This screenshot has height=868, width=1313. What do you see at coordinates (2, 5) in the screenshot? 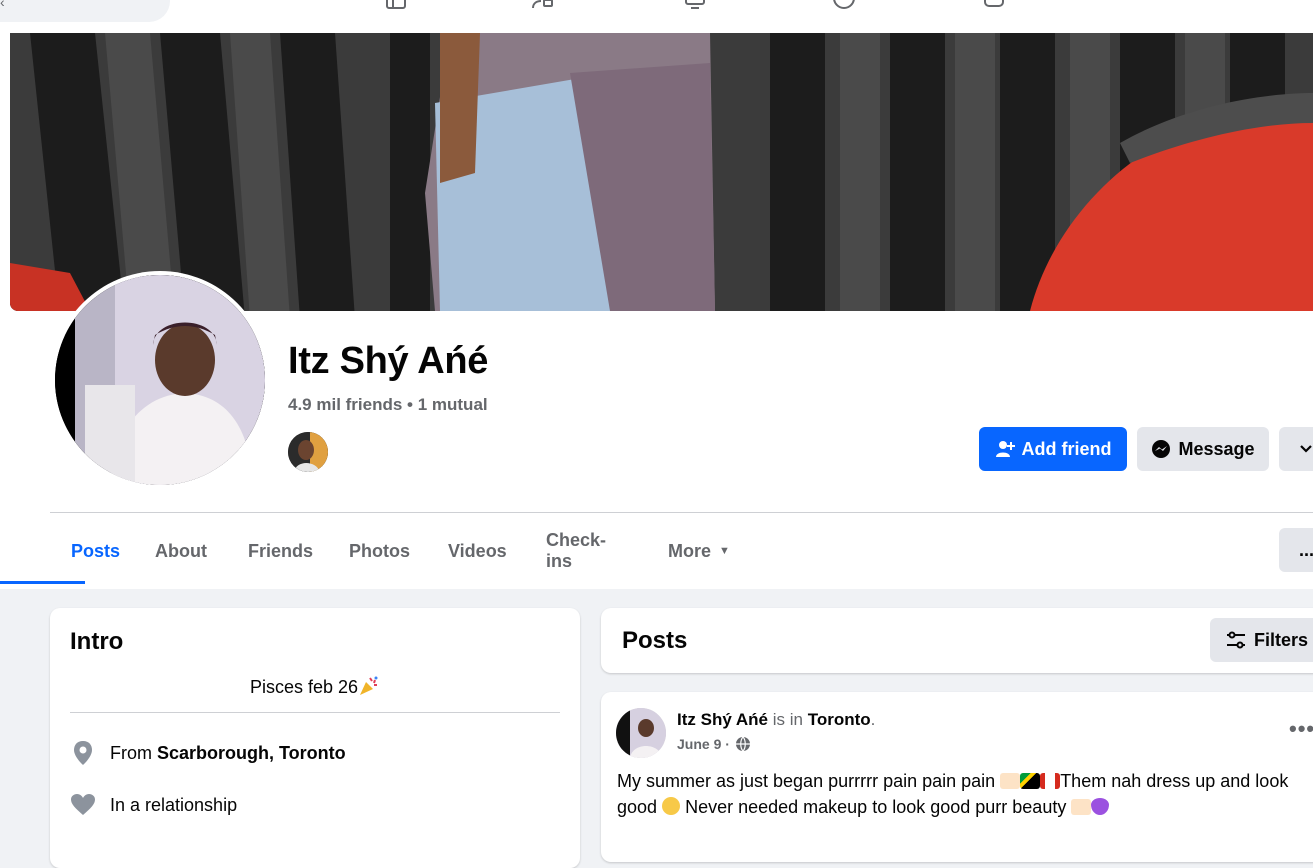
I see `back-arrow-icon: ‹` at bounding box center [2, 5].